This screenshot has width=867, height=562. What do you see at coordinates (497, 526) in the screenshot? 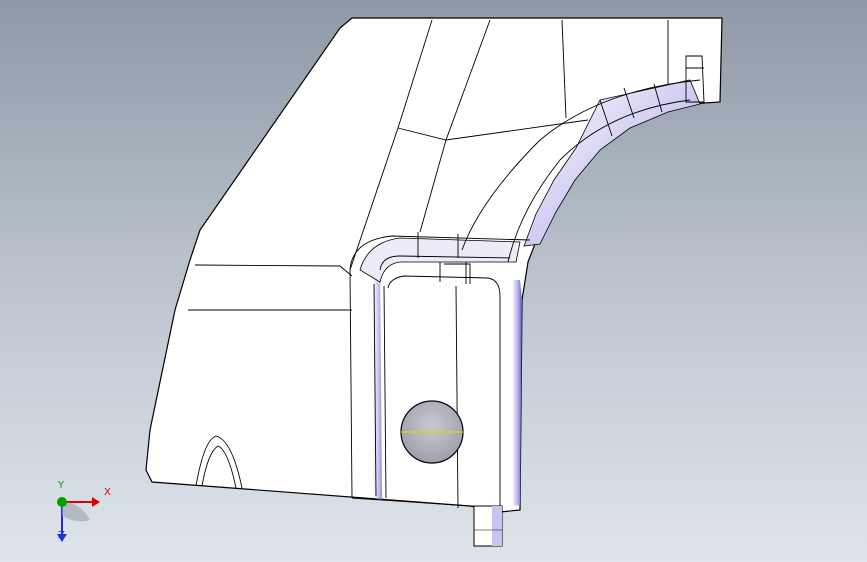
I see `locating-pin-shade` at bounding box center [497, 526].